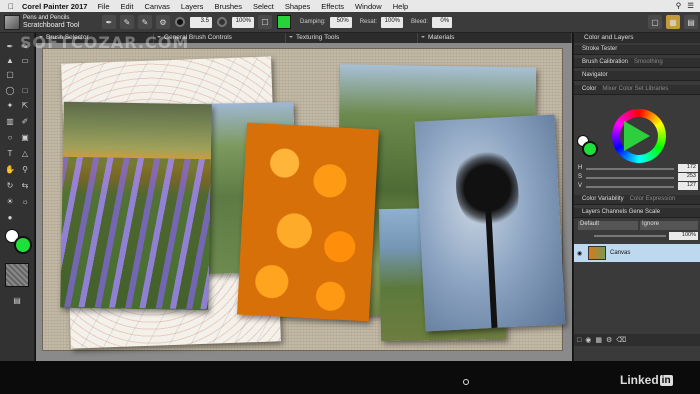  I want to click on resat-field: 100%, so click(392, 22).